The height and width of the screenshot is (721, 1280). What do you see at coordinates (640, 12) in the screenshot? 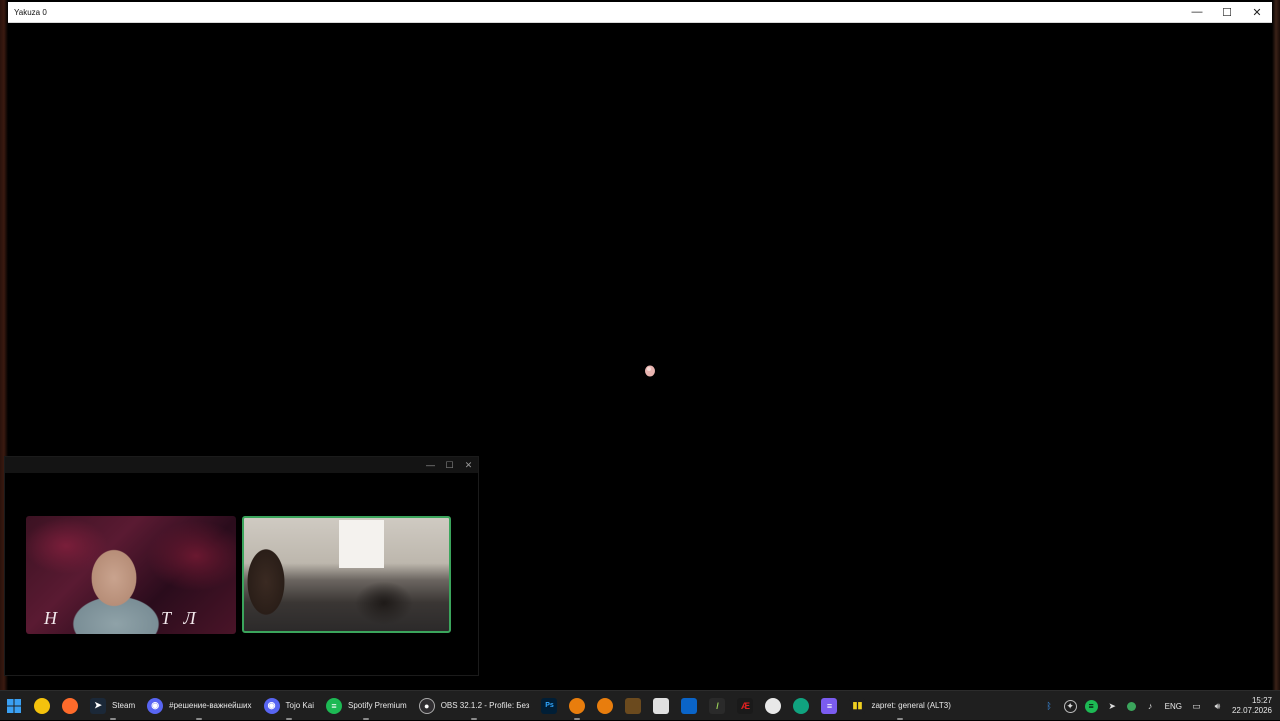
I see `game-window-titlebar: Yakuza 0 — ☐ ✕` at bounding box center [640, 12].